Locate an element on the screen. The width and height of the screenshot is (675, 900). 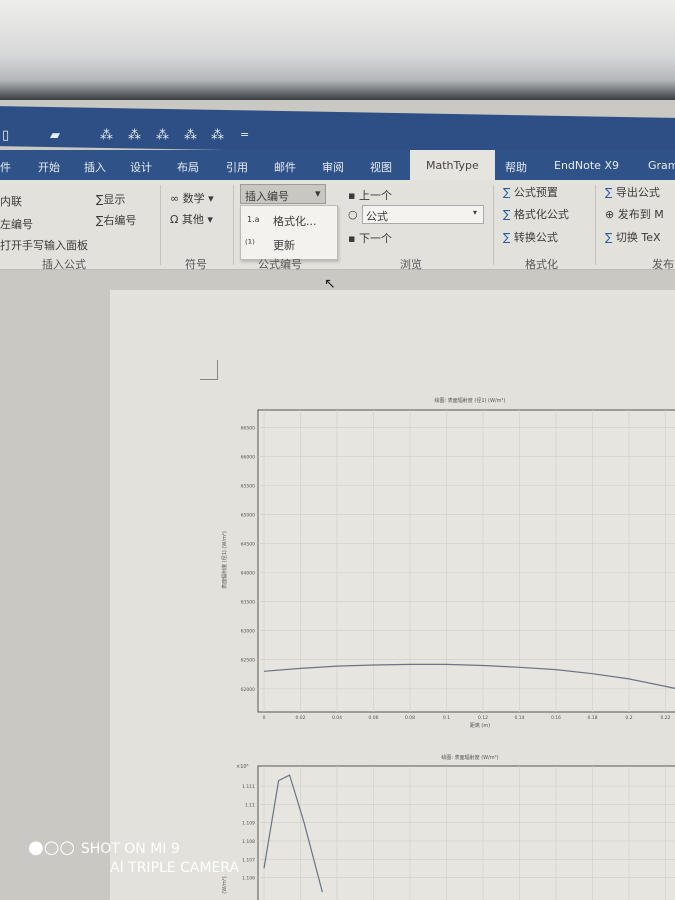
x-tick-label: 0.22 is located at coordinates (665, 718).